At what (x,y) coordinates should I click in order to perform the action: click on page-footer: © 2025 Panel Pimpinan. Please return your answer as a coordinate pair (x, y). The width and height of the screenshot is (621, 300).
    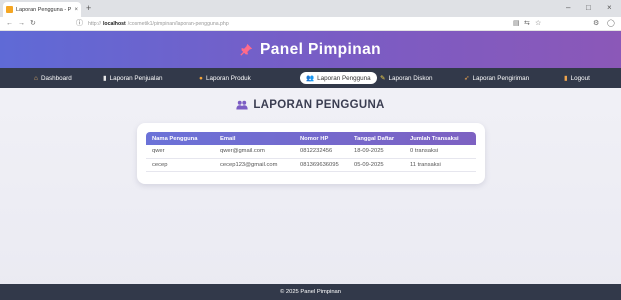
    Looking at the image, I should click on (310, 292).